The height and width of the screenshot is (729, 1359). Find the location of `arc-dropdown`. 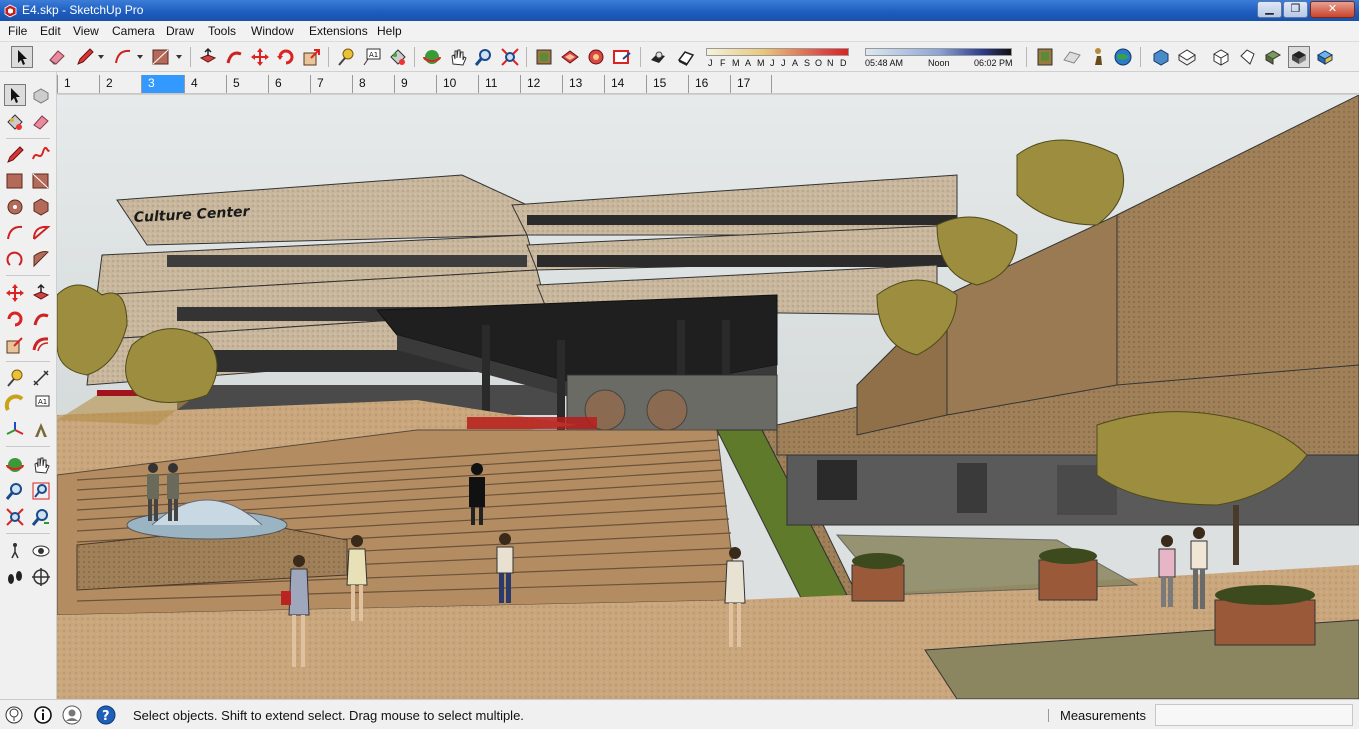

arc-dropdown is located at coordinates (140, 57).